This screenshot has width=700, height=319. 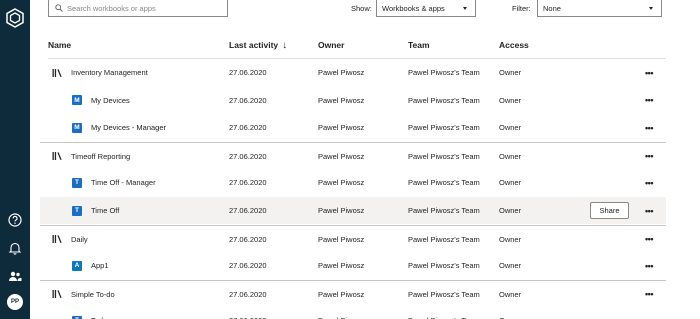 I want to click on row-name: T Time Off, so click(x=95, y=210).